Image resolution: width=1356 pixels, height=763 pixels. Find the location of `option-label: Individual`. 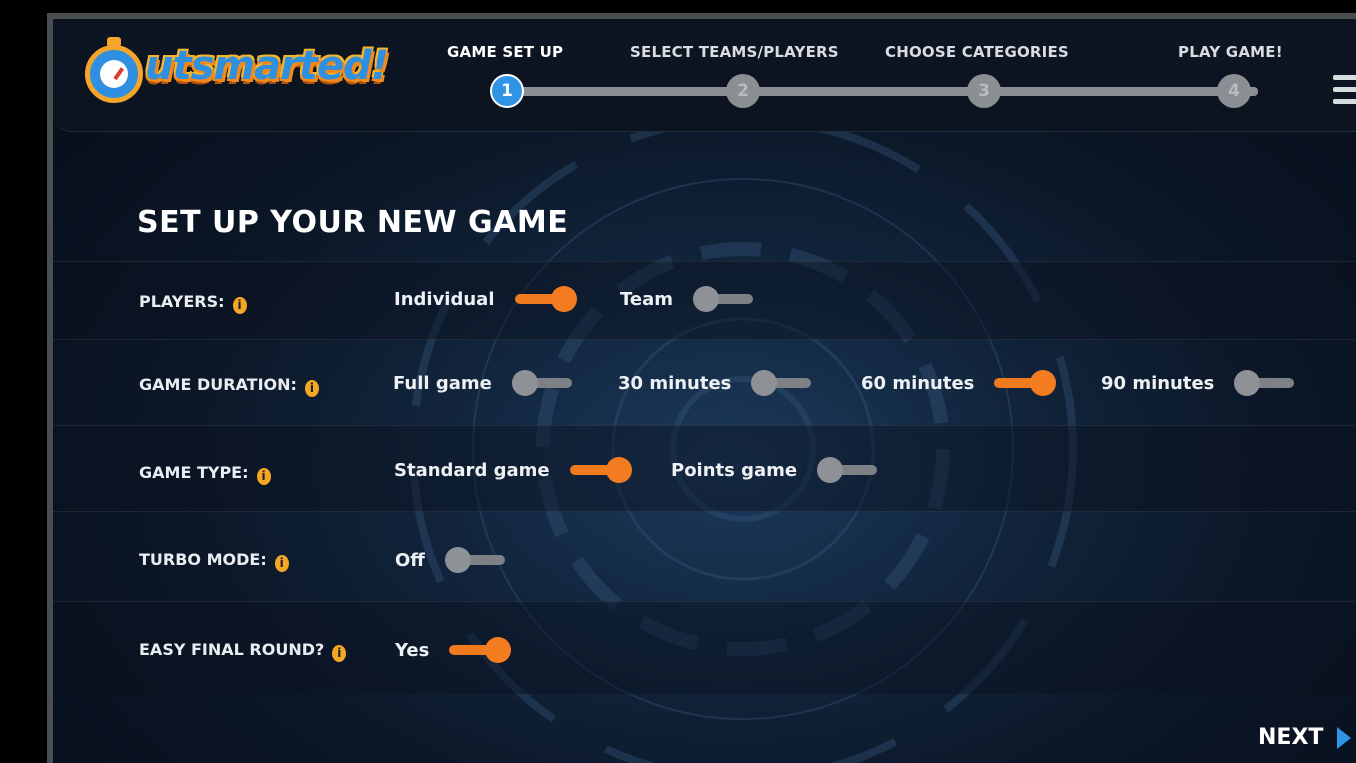

option-label: Individual is located at coordinates (444, 299).